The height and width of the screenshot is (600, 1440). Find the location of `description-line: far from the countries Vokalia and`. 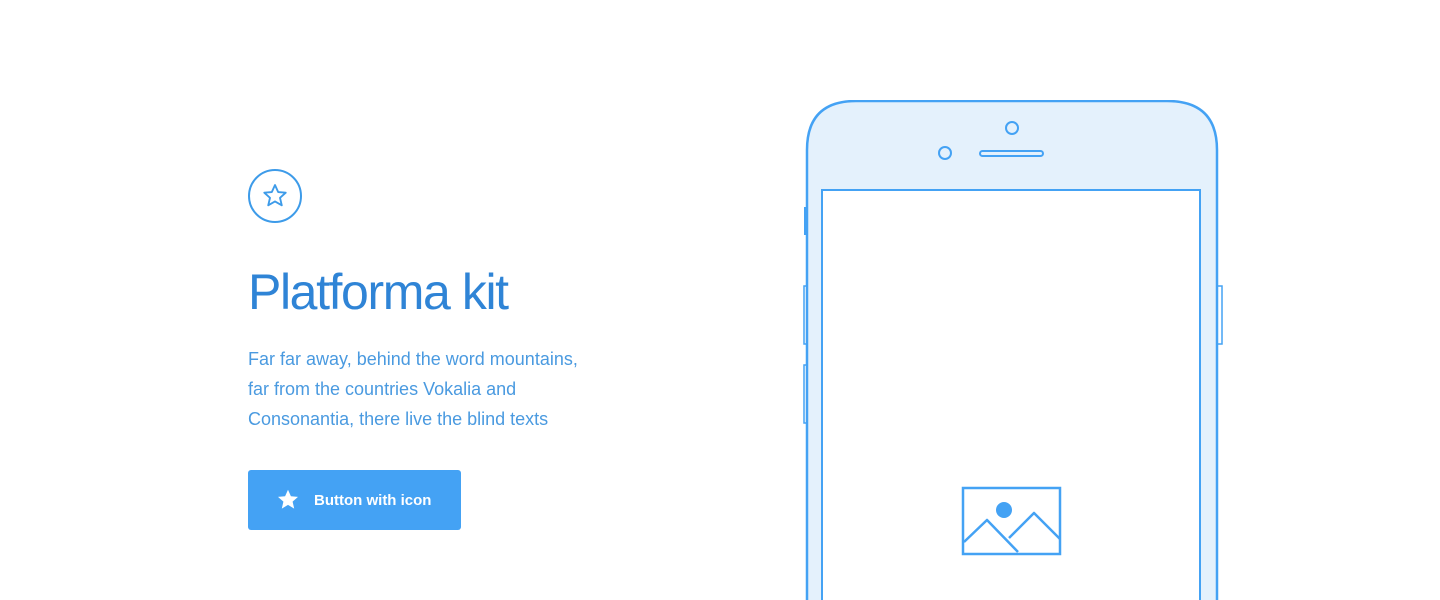

description-line: far from the countries Vokalia and is located at coordinates (382, 389).